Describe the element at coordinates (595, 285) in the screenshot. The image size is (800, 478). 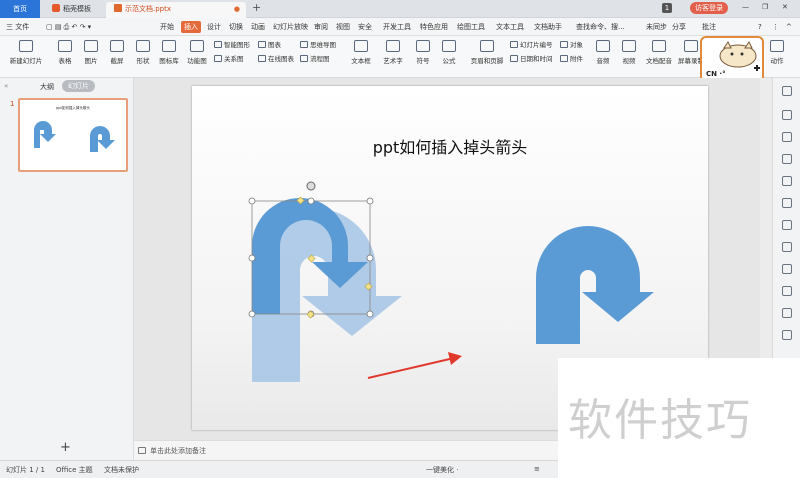
I see `uturn-arrow-final` at that location.